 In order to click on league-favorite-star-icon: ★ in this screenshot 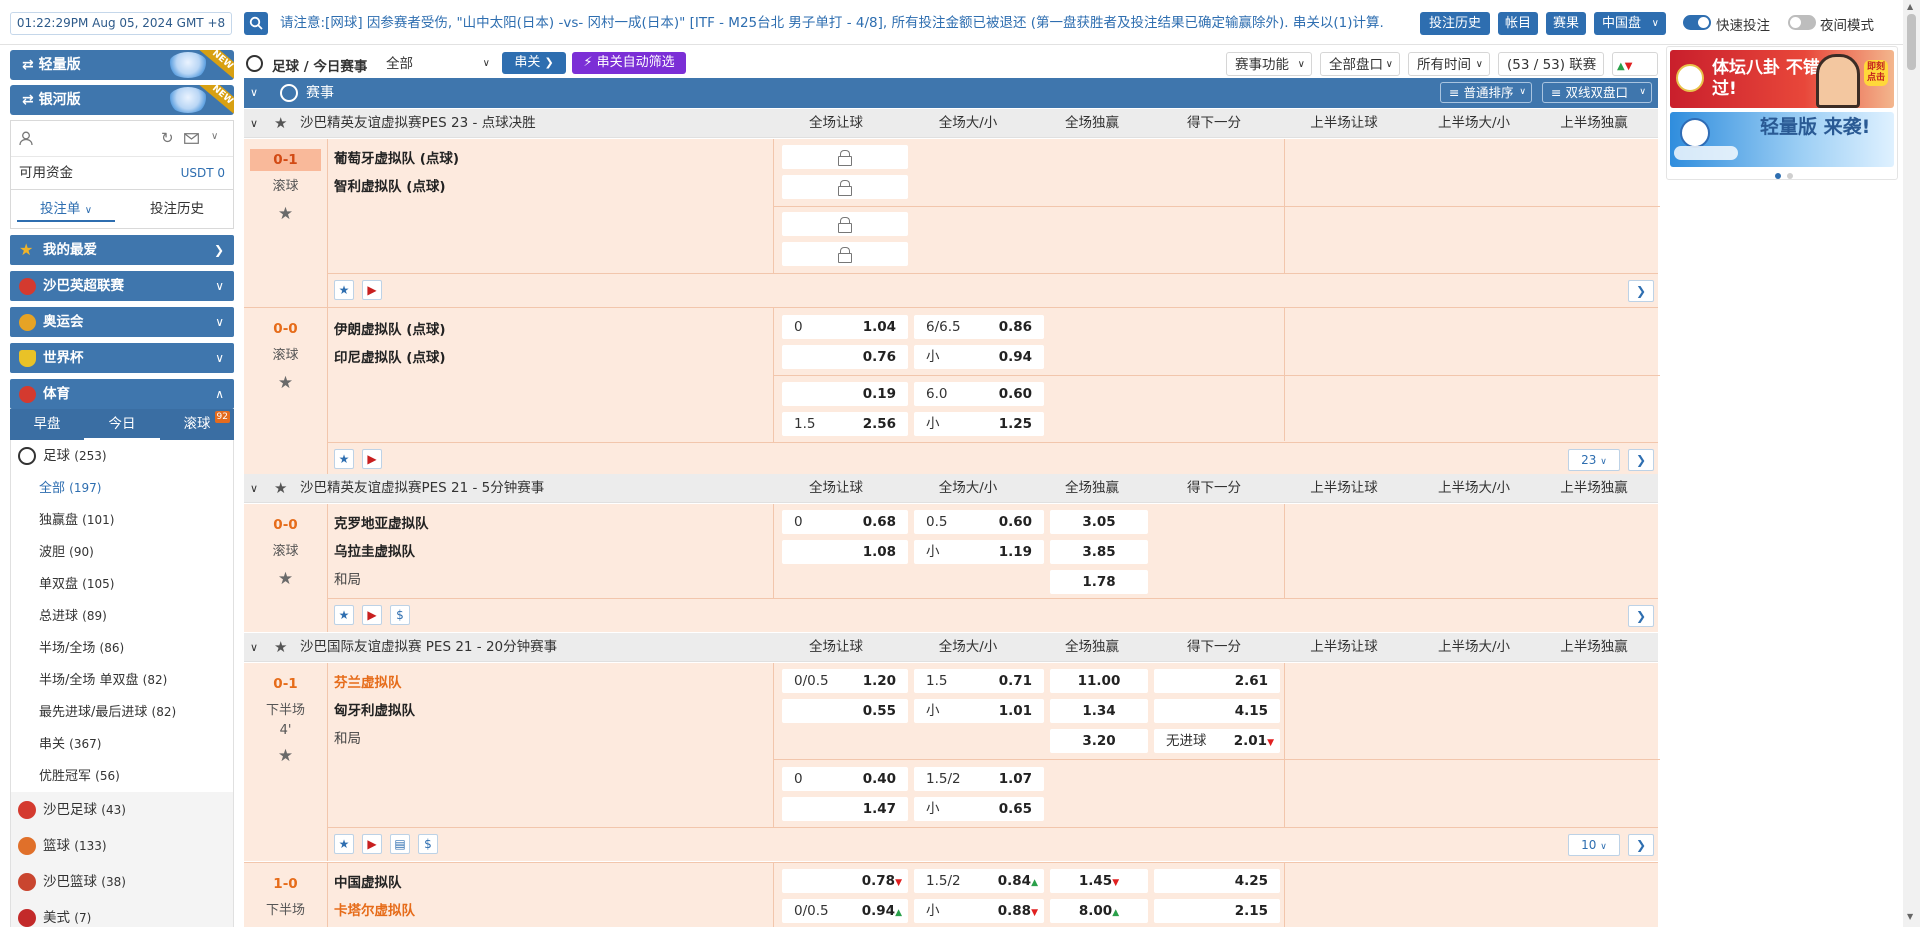, I will do `click(280, 647)`.